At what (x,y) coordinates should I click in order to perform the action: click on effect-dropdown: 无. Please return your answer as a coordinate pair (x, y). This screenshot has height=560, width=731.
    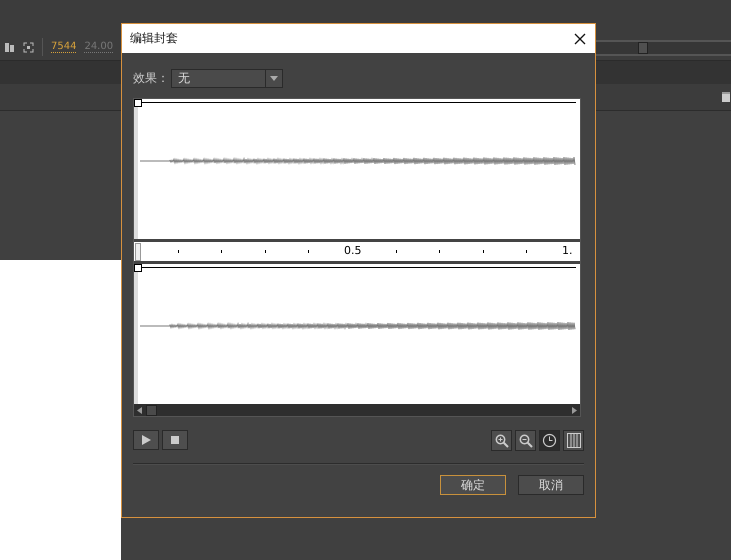
    Looking at the image, I should click on (227, 78).